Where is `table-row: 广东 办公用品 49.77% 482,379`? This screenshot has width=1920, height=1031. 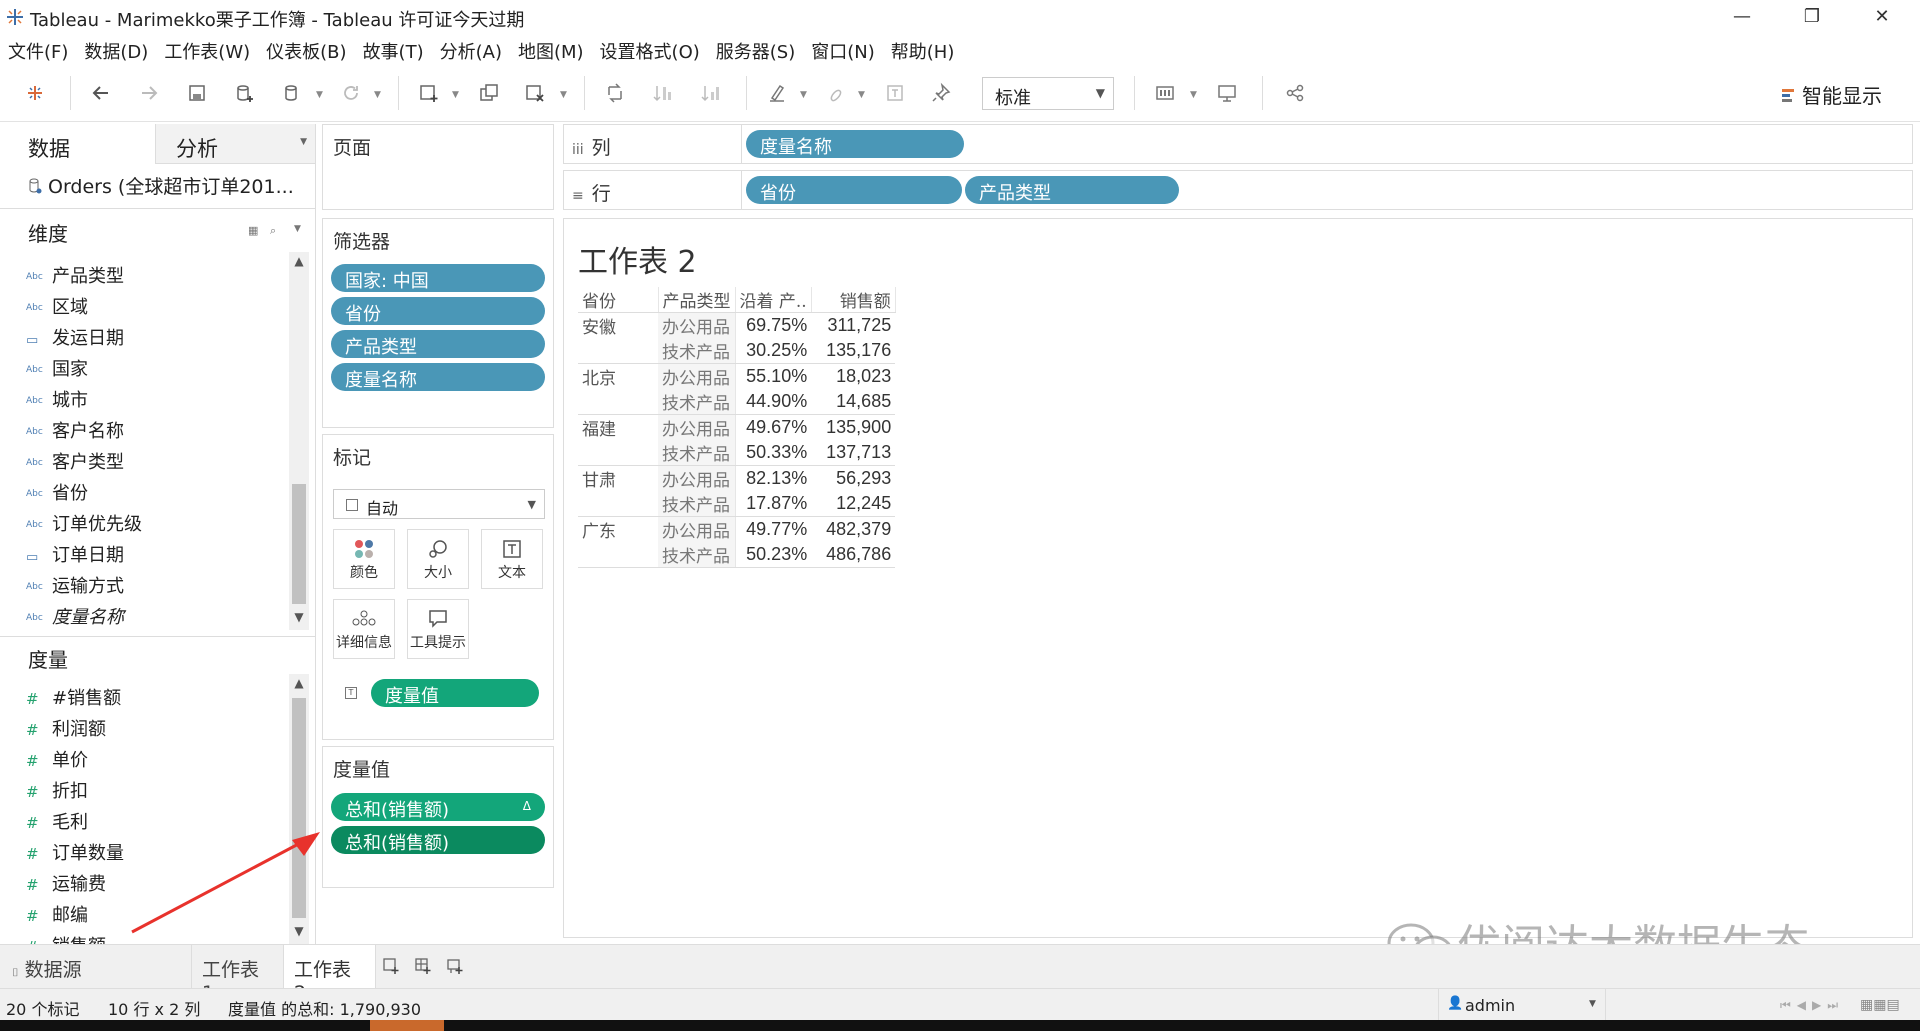 table-row: 广东 办公用品 49.77% 482,379 is located at coordinates (736, 542).